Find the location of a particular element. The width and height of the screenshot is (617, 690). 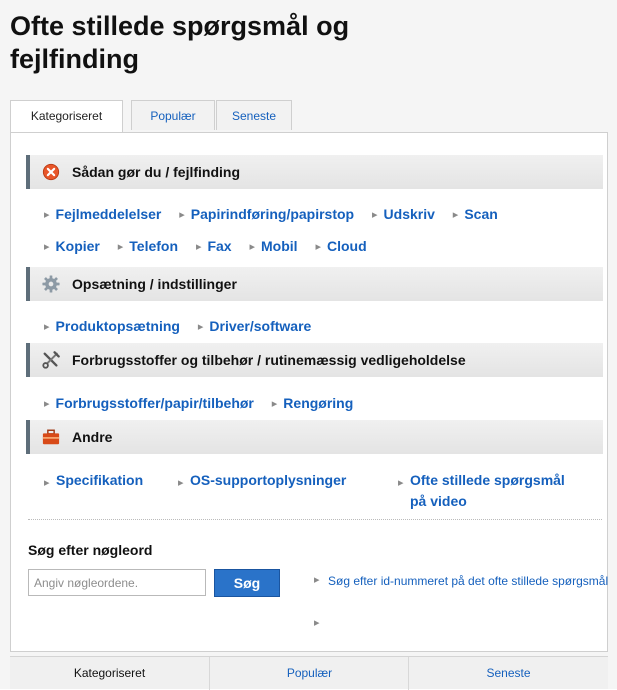

link-fejlmeddelelser: Fejlmeddelelser is located at coordinates (103, 214).